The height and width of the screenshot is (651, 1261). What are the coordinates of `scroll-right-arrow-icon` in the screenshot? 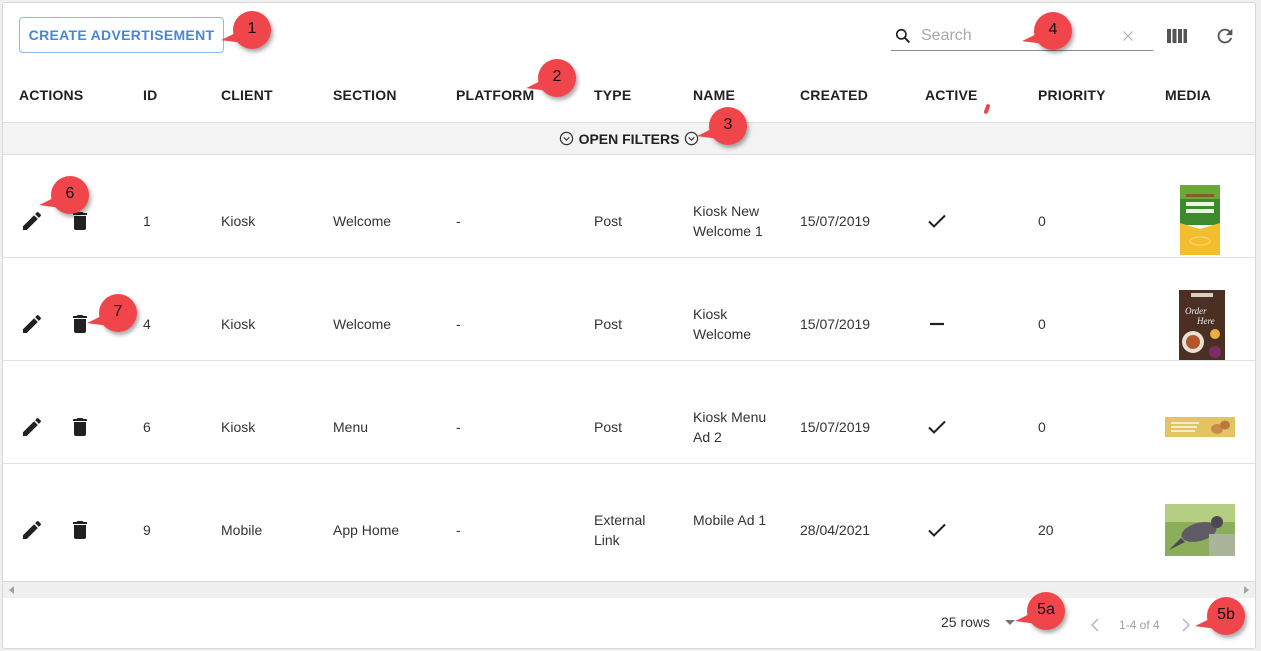 It's located at (1246, 590).